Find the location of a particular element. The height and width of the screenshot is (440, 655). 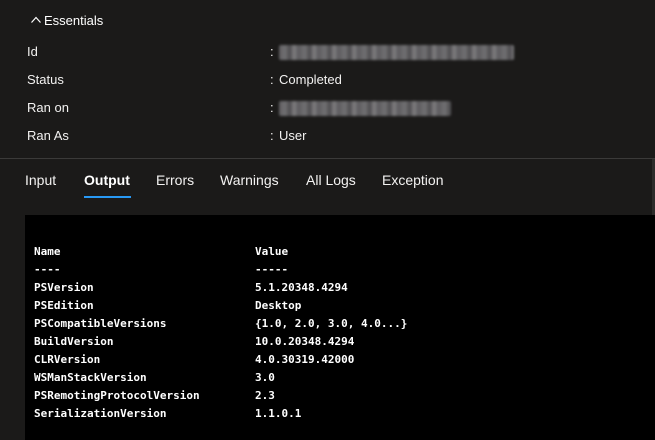

output-row-name: PSEdition is located at coordinates (64, 305).